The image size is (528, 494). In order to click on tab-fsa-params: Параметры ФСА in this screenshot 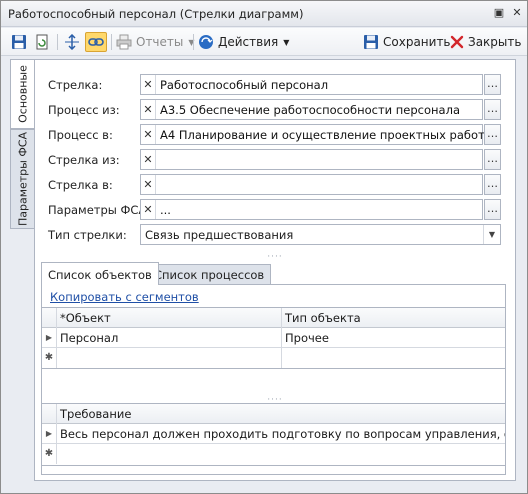, I will do `click(23, 179)`.